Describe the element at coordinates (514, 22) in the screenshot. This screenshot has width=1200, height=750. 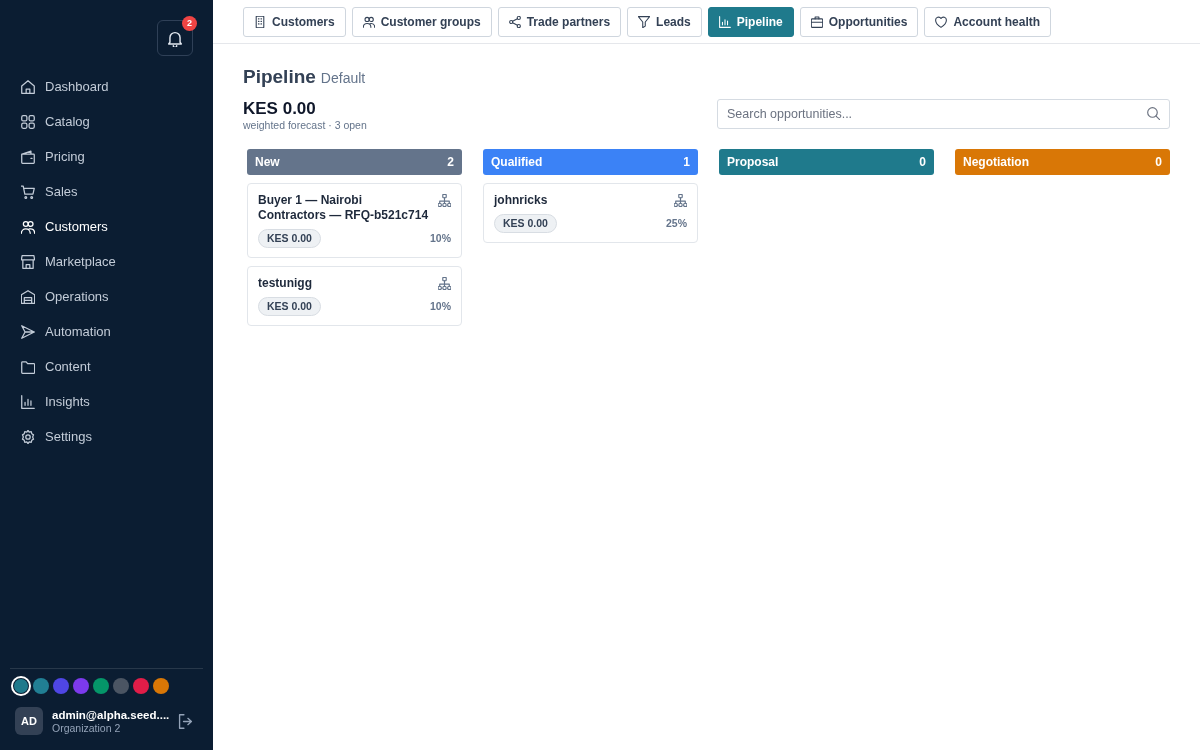
I see `share-icon` at that location.